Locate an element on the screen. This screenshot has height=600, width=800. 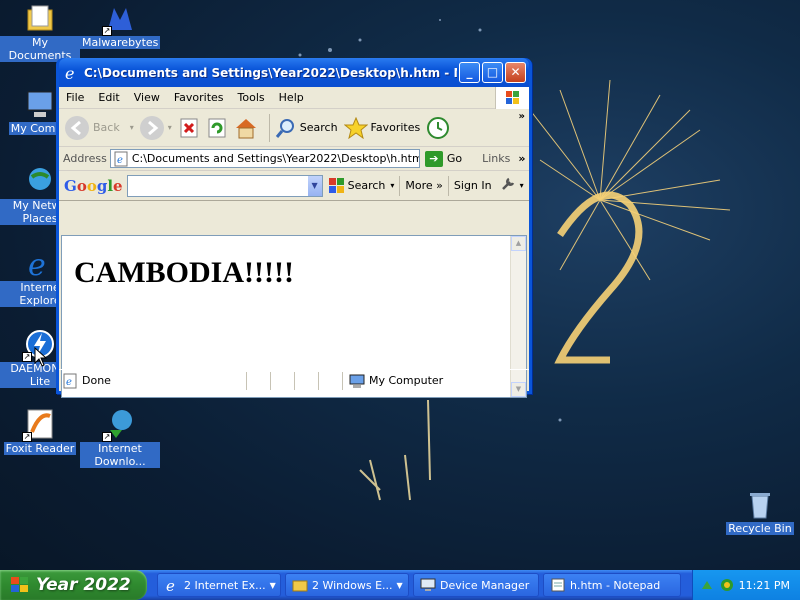
desktop-icon-malwarebytes: ↗ Malwarebytes is located at coordinates (120, 25).